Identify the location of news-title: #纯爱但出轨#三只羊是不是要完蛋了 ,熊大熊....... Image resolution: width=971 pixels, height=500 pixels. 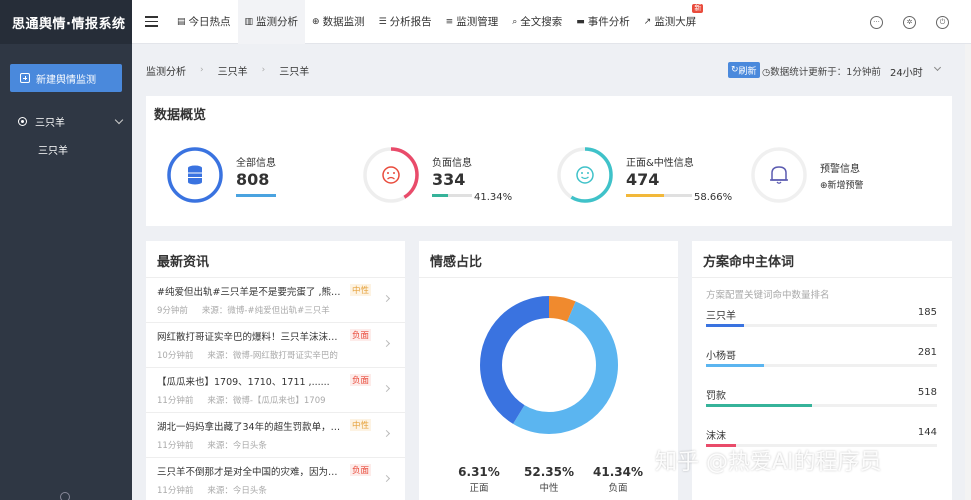
(252, 292).